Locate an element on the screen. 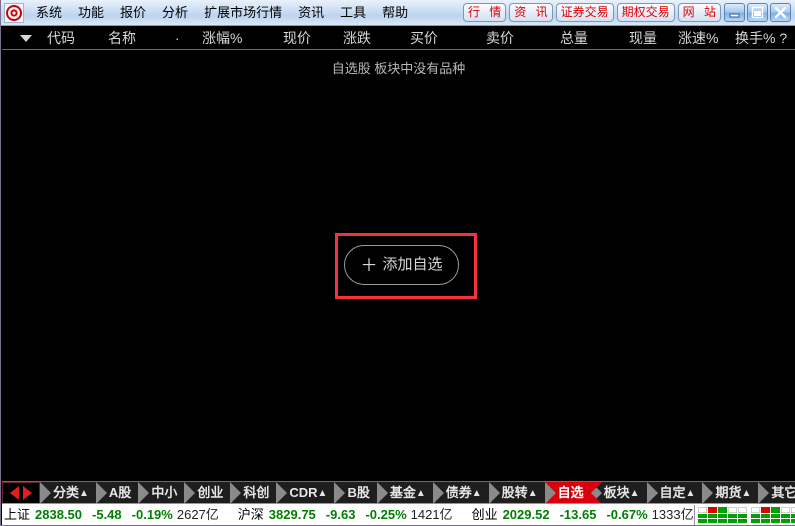  tab-label: B股 is located at coordinates (358, 492).